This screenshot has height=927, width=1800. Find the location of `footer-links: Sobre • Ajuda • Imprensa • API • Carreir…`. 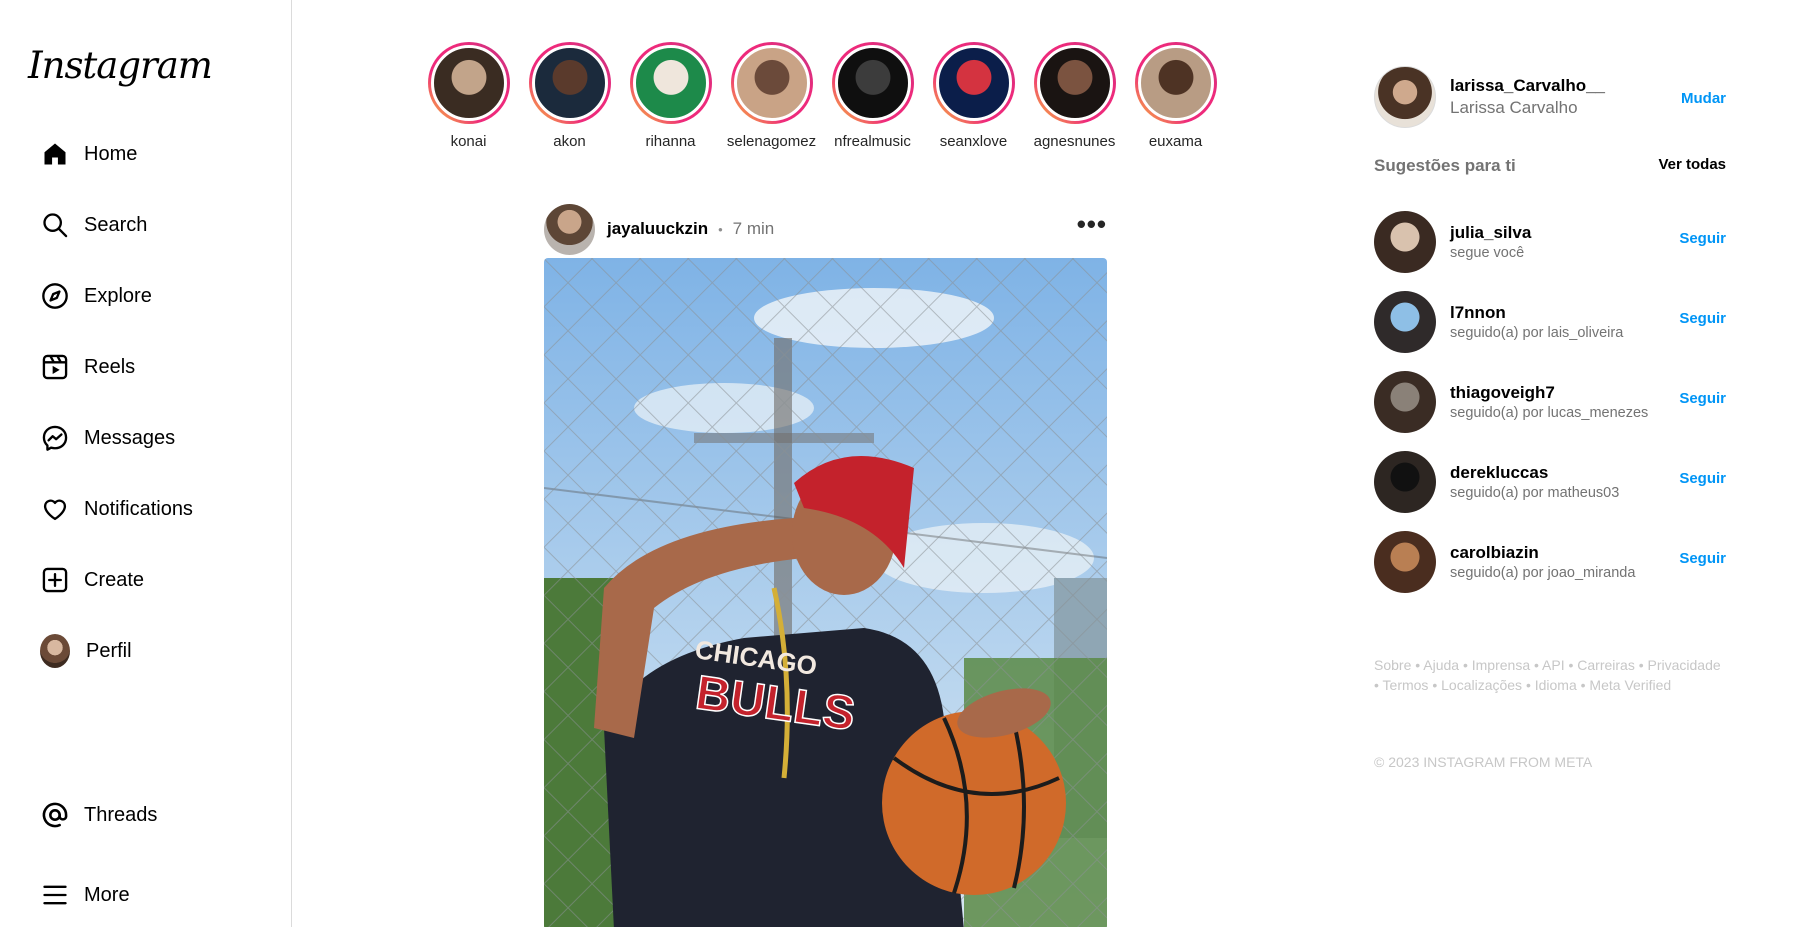

footer-links: Sobre • Ajuda • Imprensa • API • Carreir… is located at coordinates (1550, 675).